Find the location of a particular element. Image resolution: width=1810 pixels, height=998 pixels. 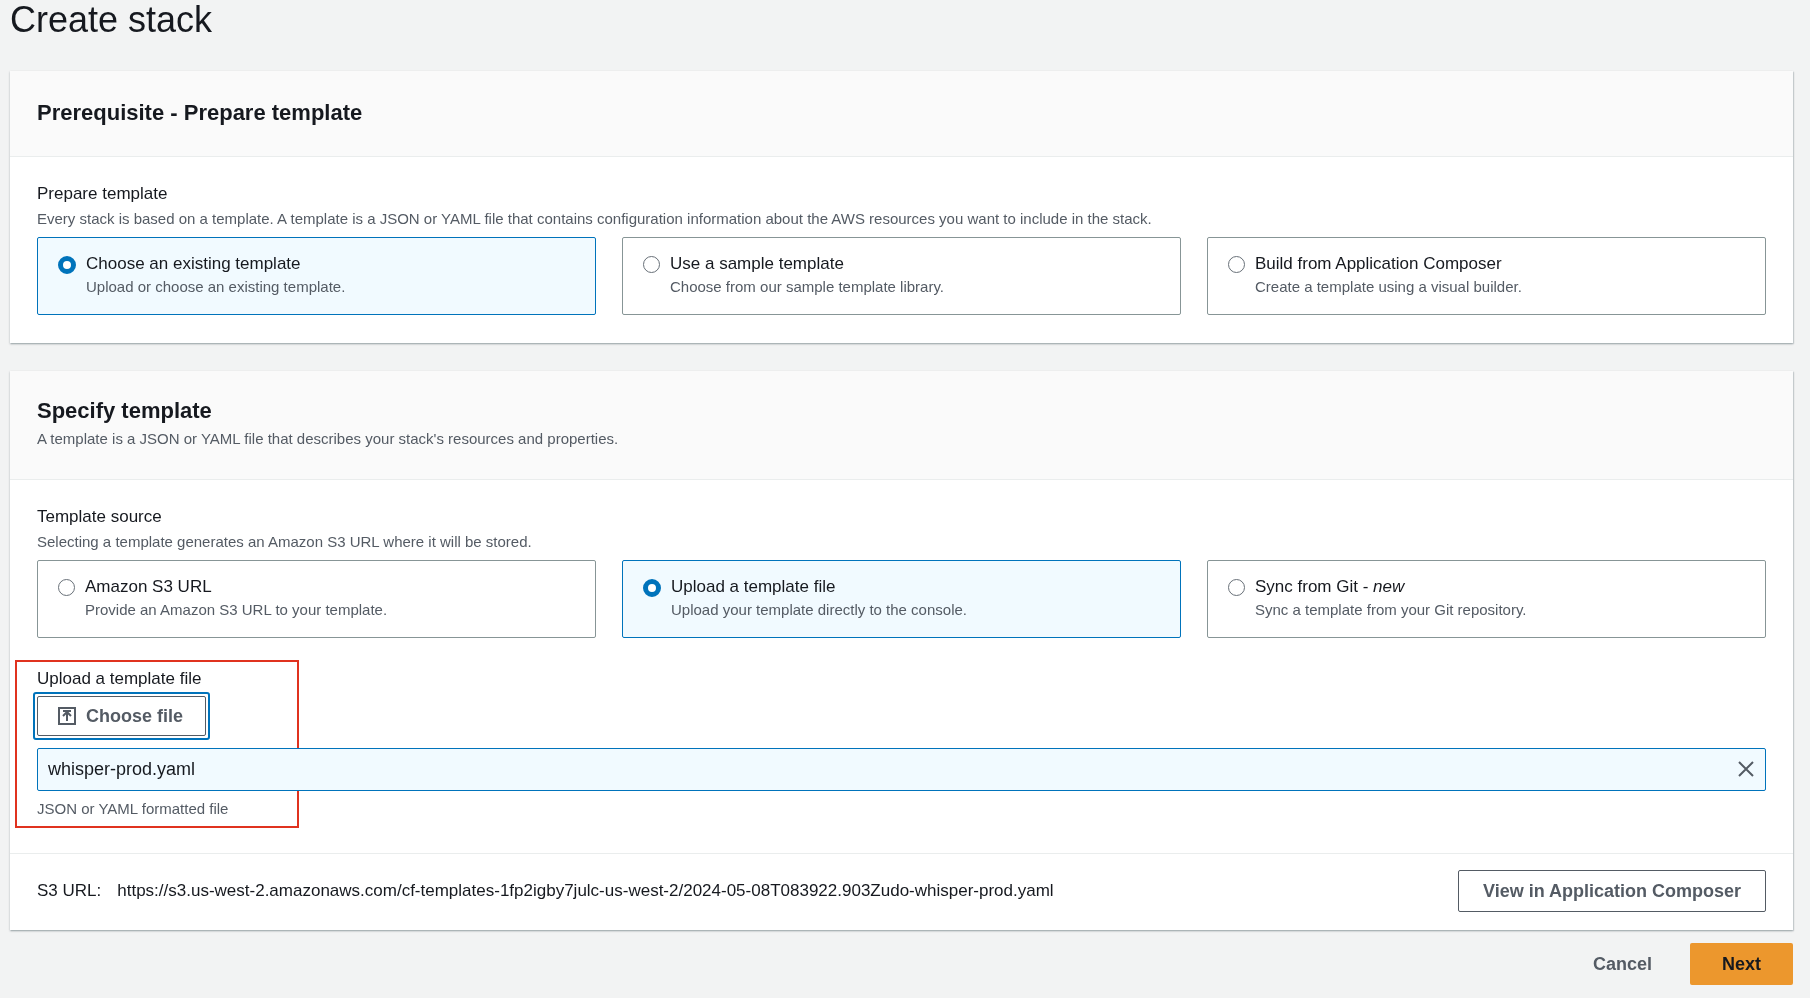

field-label: Template source is located at coordinates (100, 517).